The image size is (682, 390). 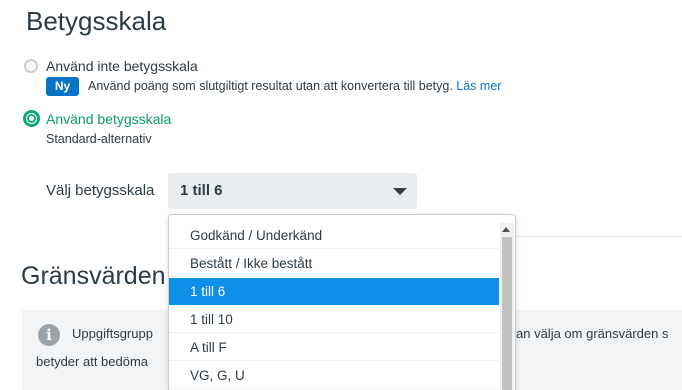 What do you see at coordinates (122, 66) in the screenshot?
I see `no-scale-label: Använd inte betygsskala` at bounding box center [122, 66].